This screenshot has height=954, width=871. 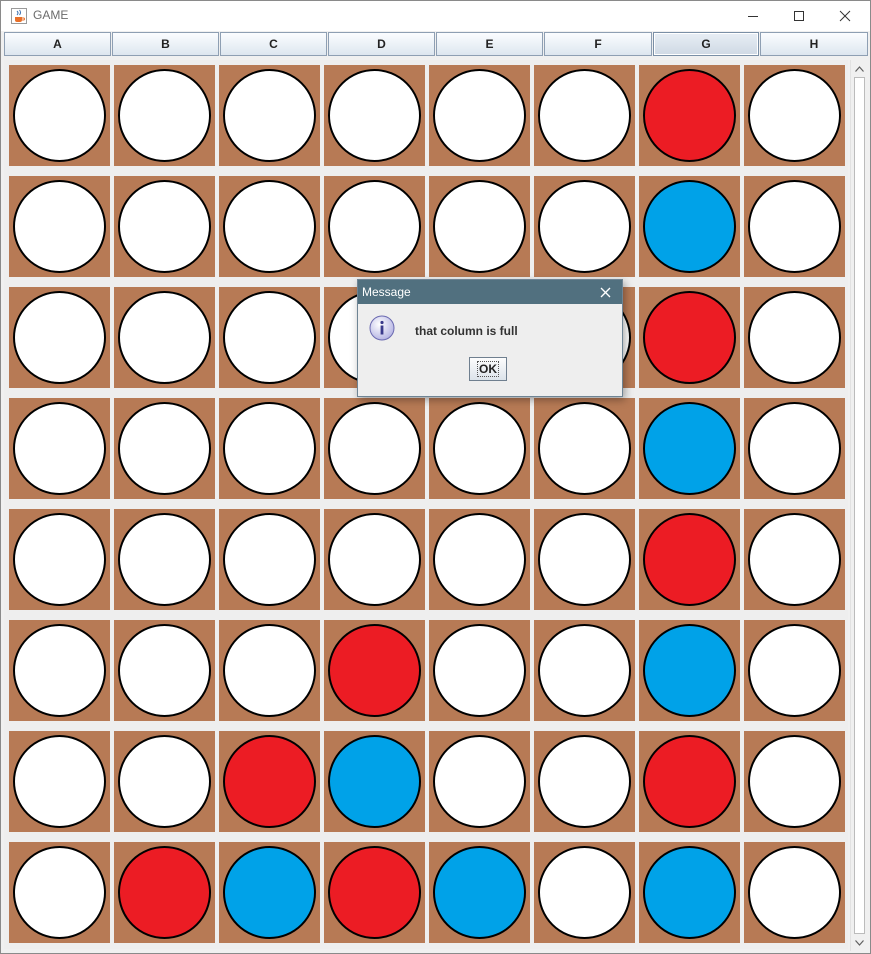 I want to click on ok-button: OK, so click(x=488, y=369).